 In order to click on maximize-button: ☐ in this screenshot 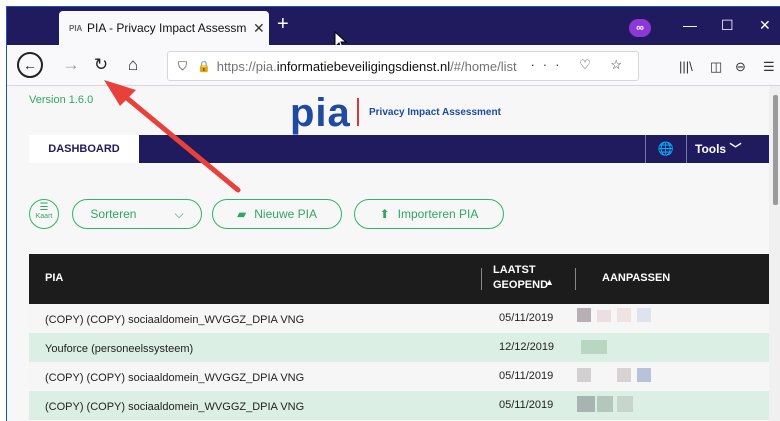, I will do `click(727, 25)`.